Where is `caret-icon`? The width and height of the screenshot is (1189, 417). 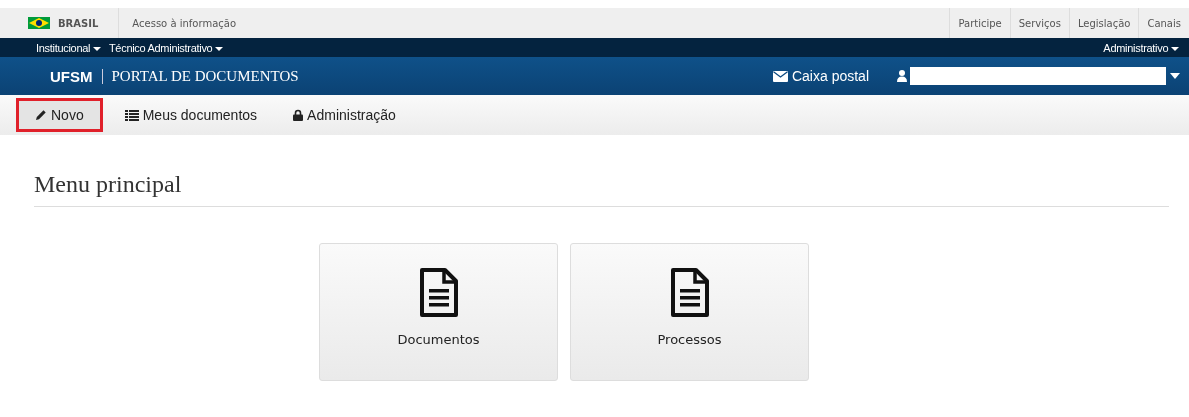 caret-icon is located at coordinates (1175, 76).